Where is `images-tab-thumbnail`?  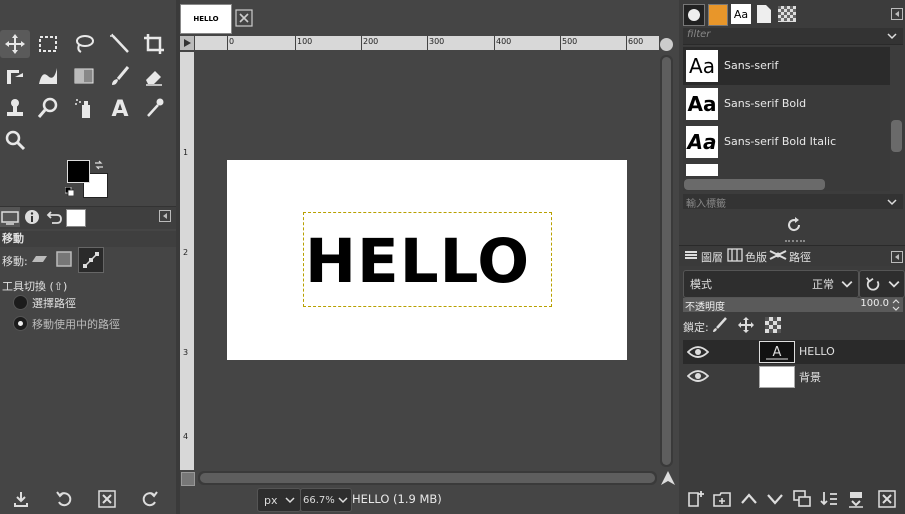
images-tab-thumbnail is located at coordinates (76, 218).